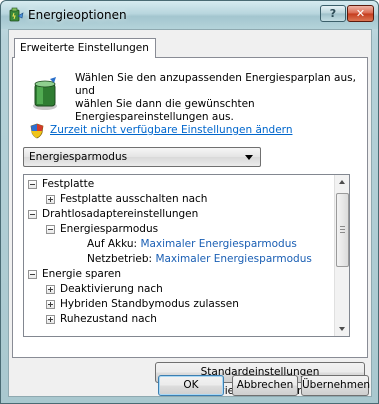 This screenshot has width=379, height=404. I want to click on window-title: Energieoptionen, so click(77, 15).